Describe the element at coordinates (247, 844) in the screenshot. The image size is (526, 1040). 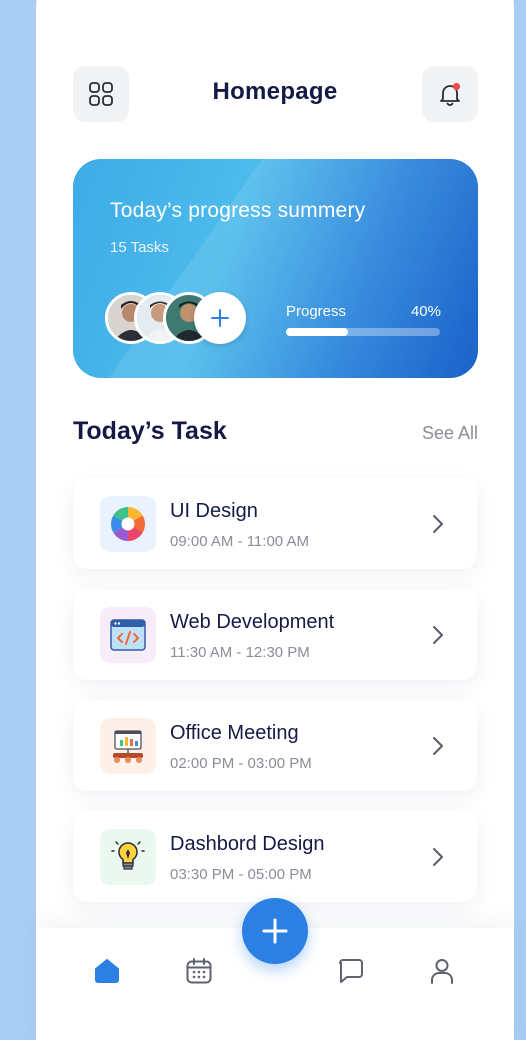
I see `task-name: Dashbord Design` at that location.